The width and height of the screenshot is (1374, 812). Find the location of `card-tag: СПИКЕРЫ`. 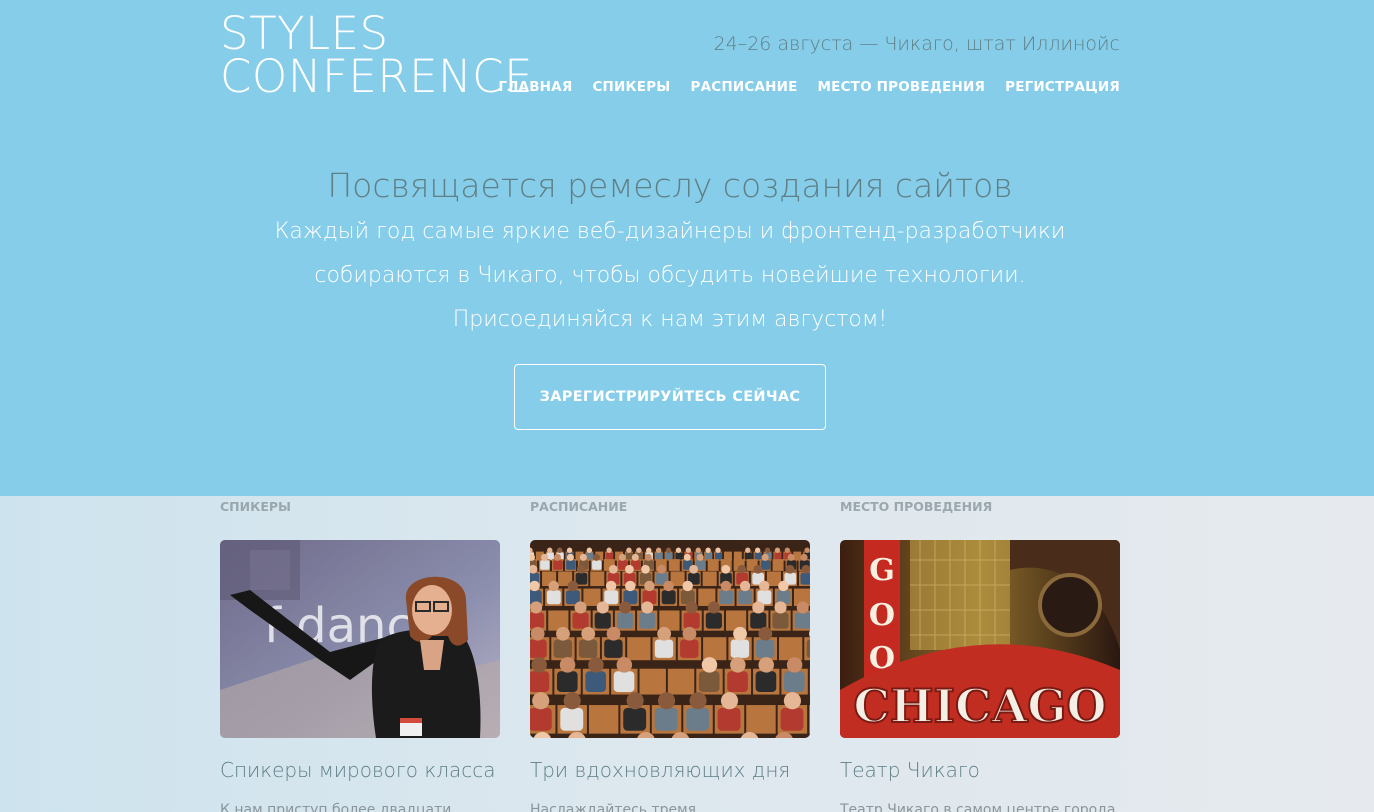

card-tag: СПИКЕРЫ is located at coordinates (255, 506).